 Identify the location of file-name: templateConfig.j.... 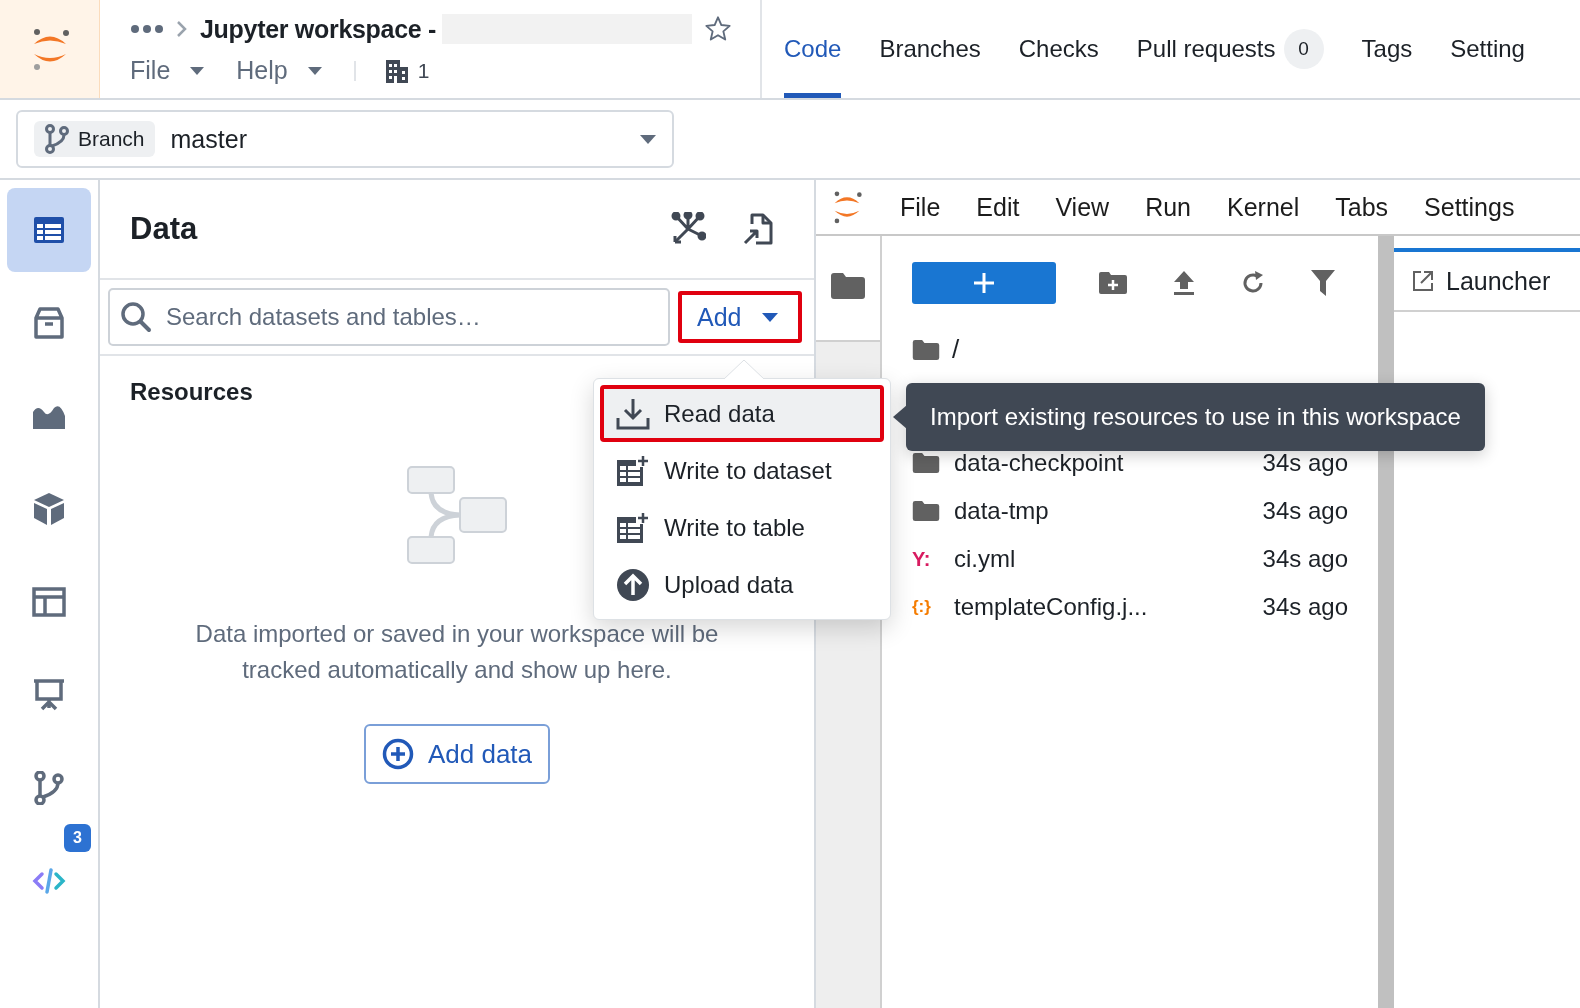
(1051, 607).